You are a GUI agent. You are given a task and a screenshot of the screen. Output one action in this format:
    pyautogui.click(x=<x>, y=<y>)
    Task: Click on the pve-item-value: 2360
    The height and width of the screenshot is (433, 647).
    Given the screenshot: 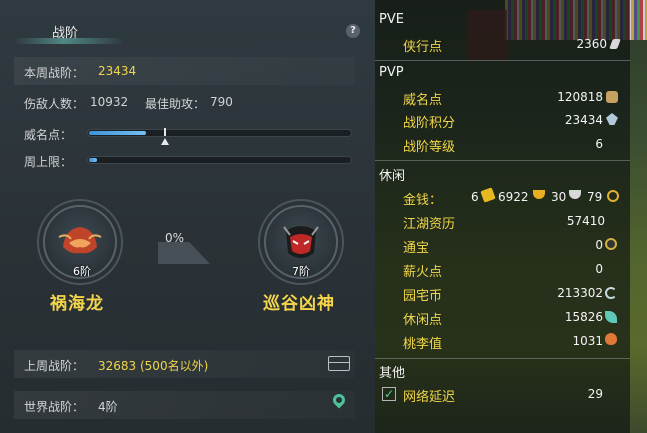 What is the action you would take?
    pyautogui.click(x=591, y=44)
    